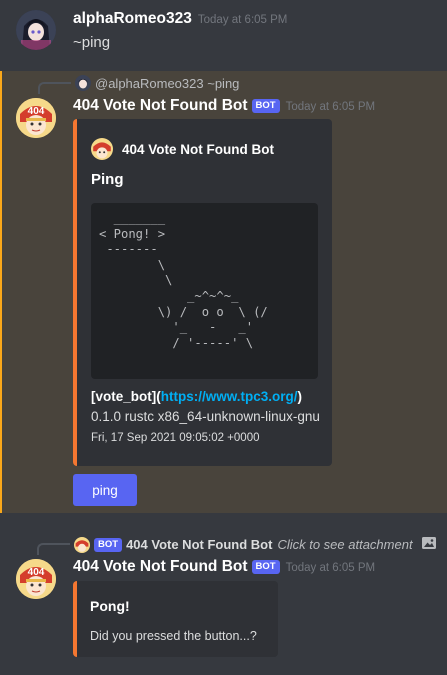  Describe the element at coordinates (199, 544) in the screenshot. I see `reply-author: 404 Vote Not Found Bot` at that location.